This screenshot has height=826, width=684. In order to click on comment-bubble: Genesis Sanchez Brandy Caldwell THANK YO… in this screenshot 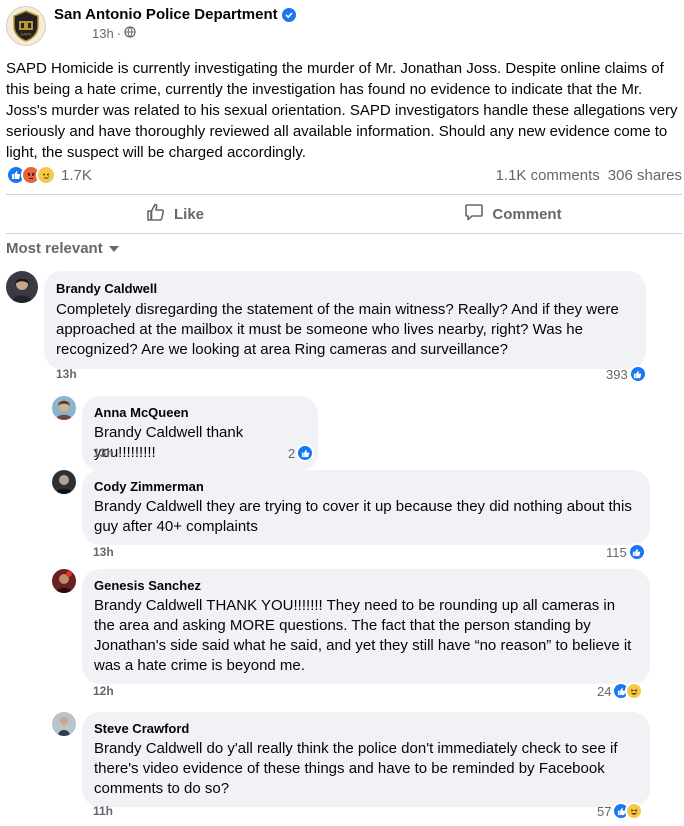, I will do `click(366, 626)`.